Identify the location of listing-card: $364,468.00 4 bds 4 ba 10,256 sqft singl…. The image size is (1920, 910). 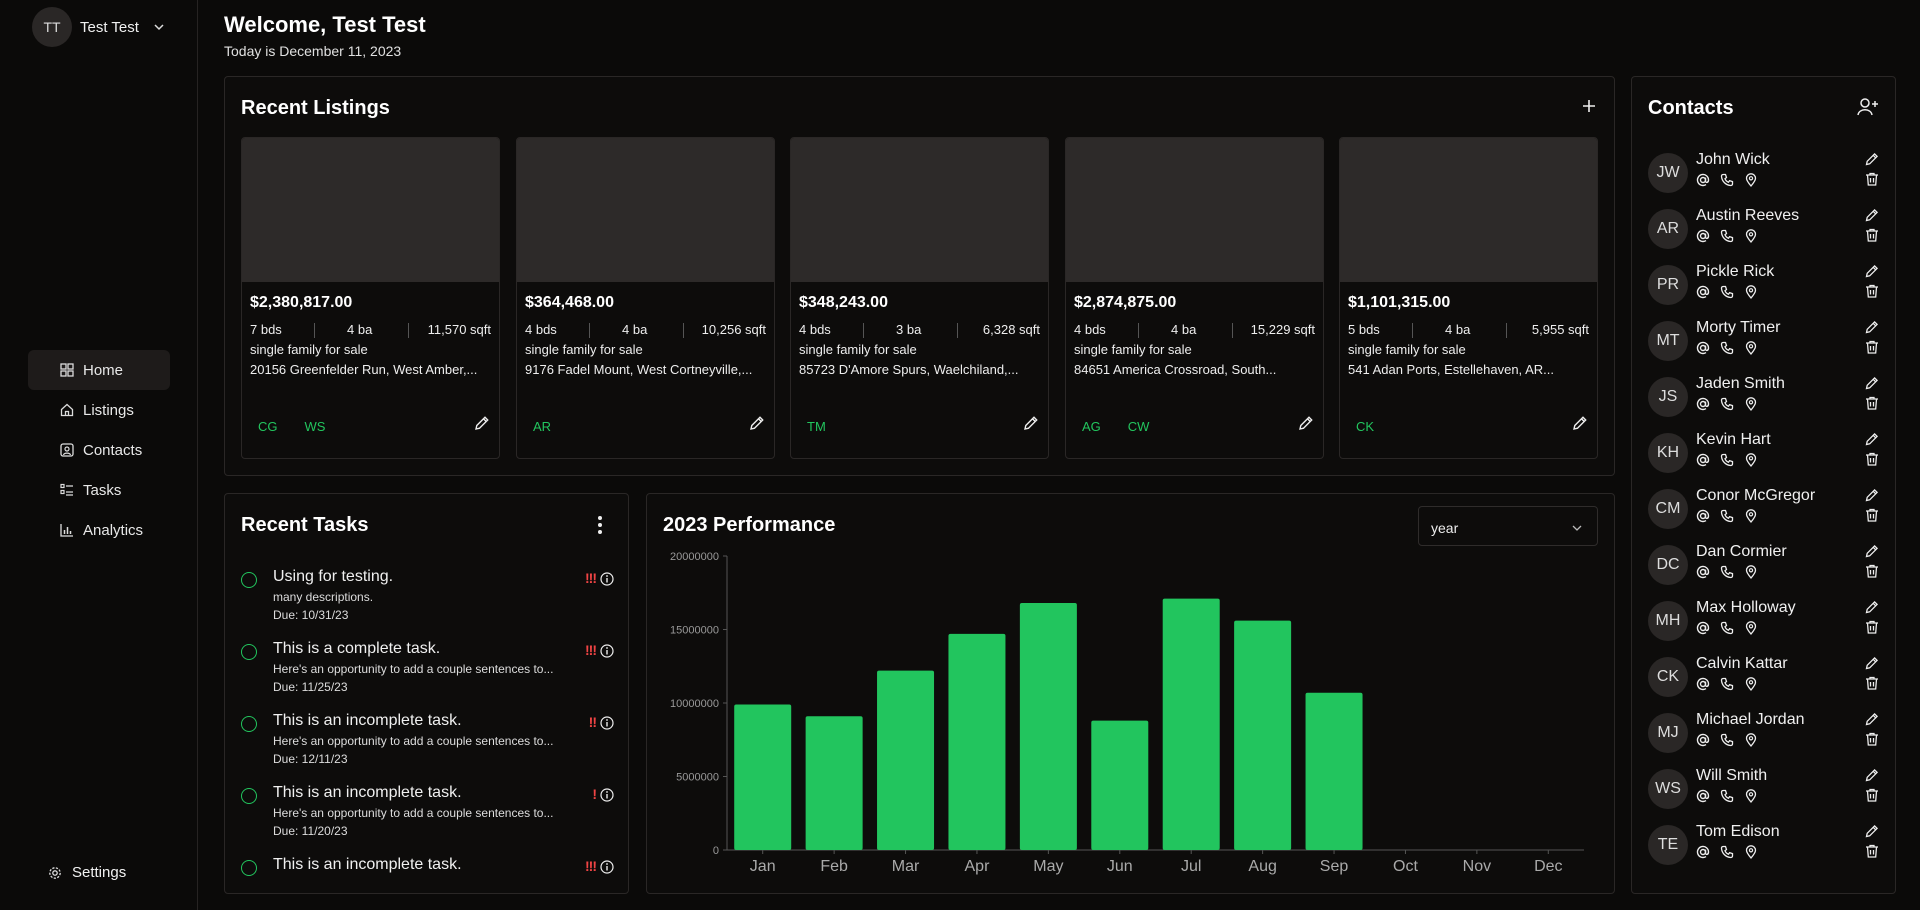
(645, 298).